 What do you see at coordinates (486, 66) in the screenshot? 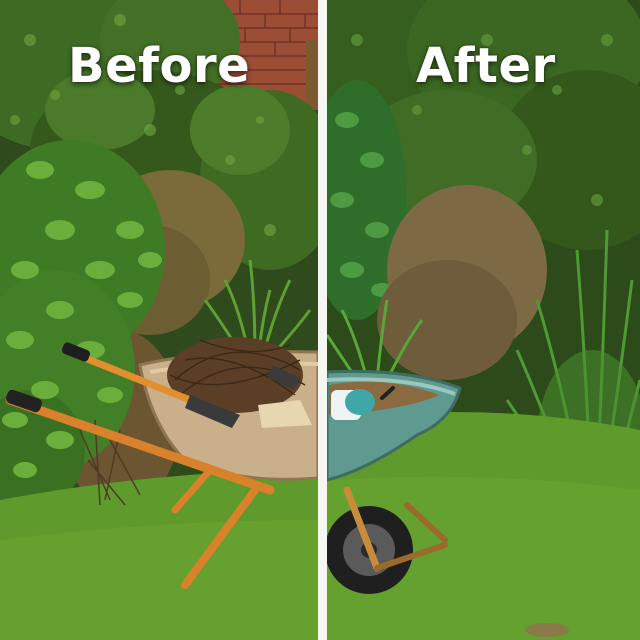
I see `after-label: After` at bounding box center [486, 66].